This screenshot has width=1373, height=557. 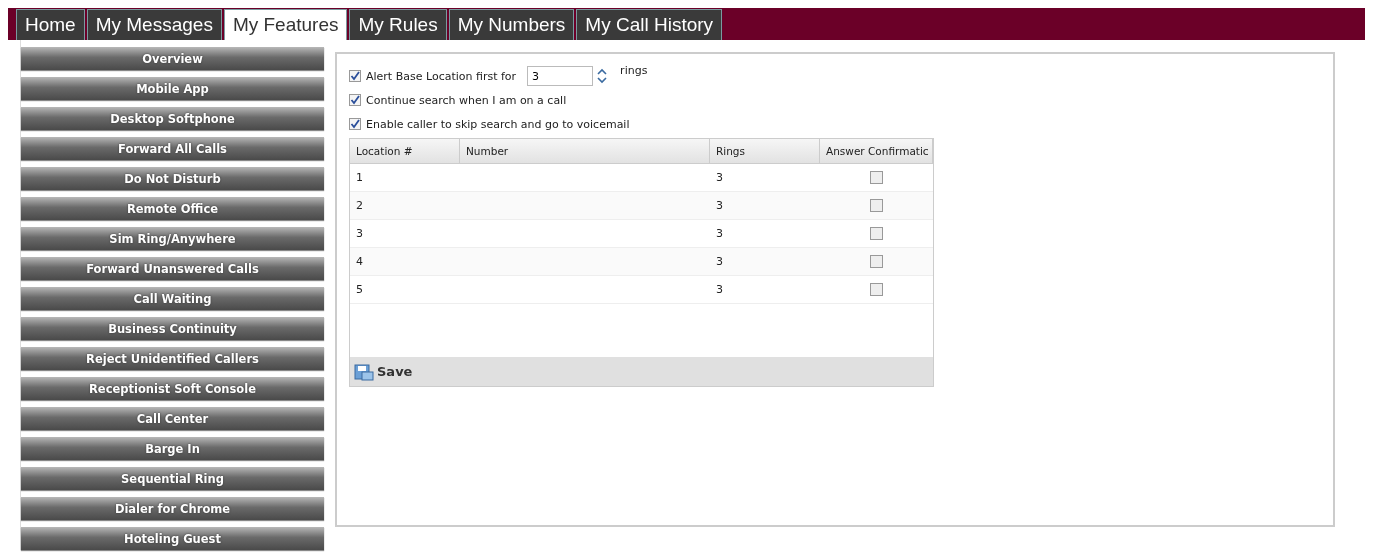 I want to click on table-cell-text: 5, so click(x=359, y=289).